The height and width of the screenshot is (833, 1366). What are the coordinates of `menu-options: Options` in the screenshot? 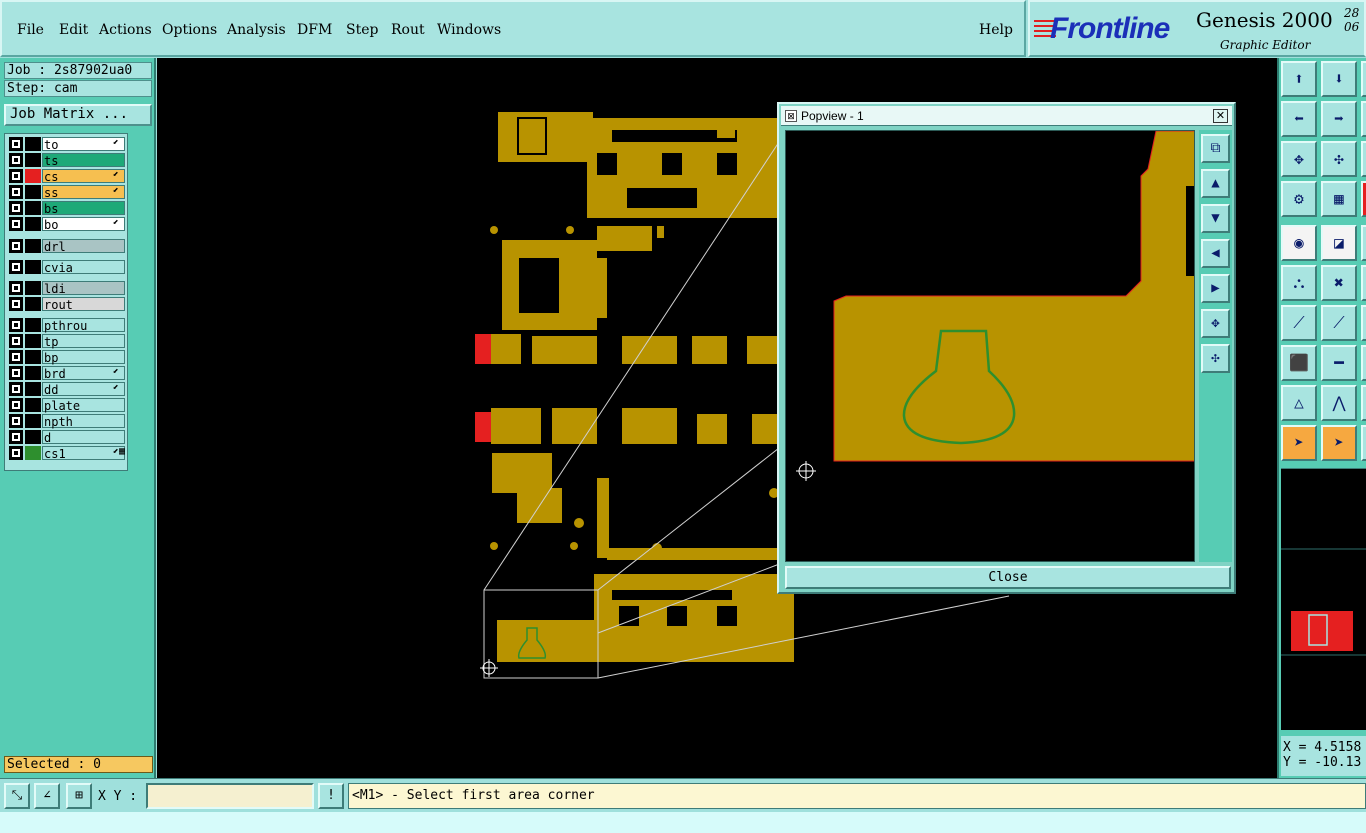 It's located at (189, 30).